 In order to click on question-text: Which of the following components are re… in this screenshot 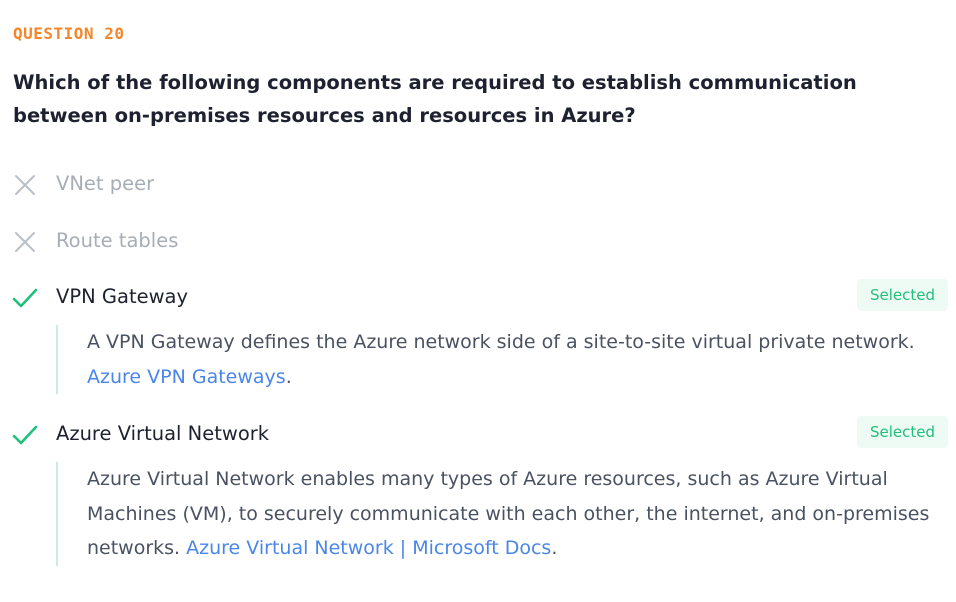, I will do `click(435, 99)`.